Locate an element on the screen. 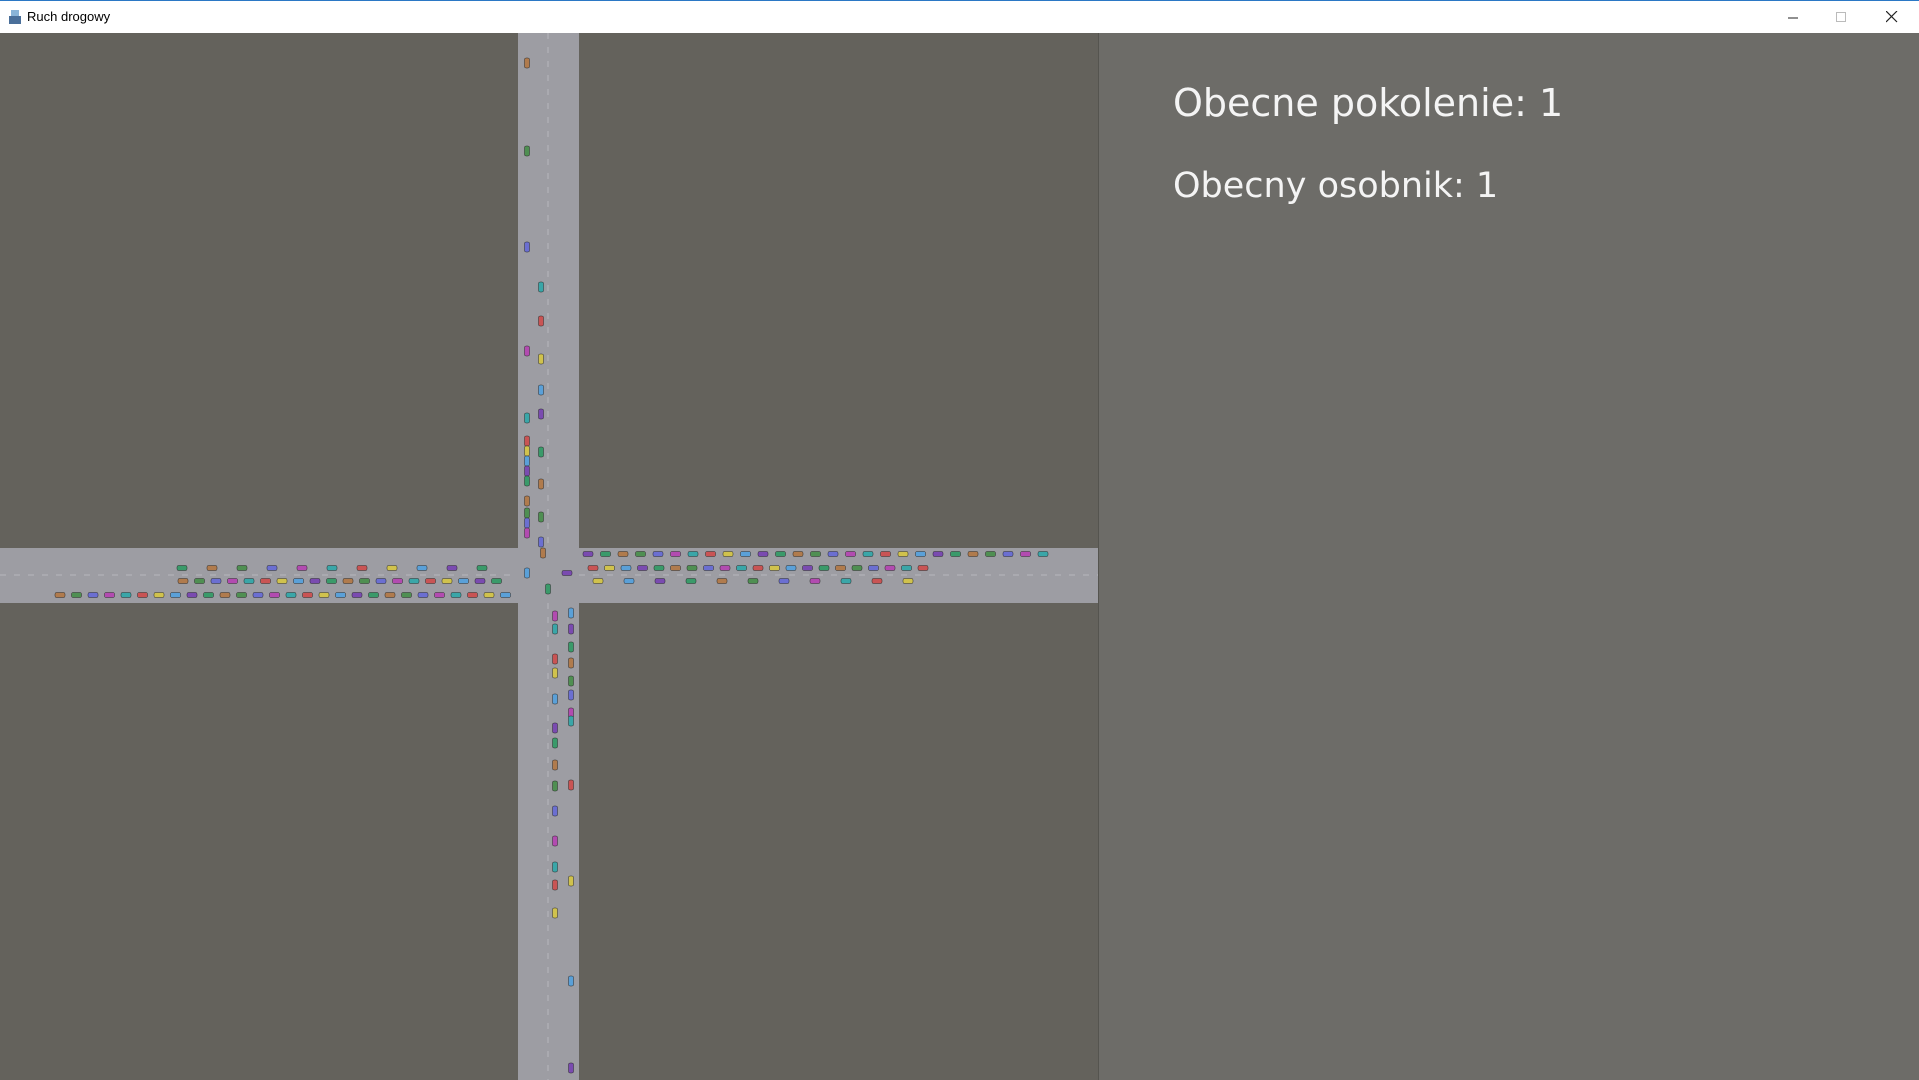  maximize-button is located at coordinates (1841, 17).